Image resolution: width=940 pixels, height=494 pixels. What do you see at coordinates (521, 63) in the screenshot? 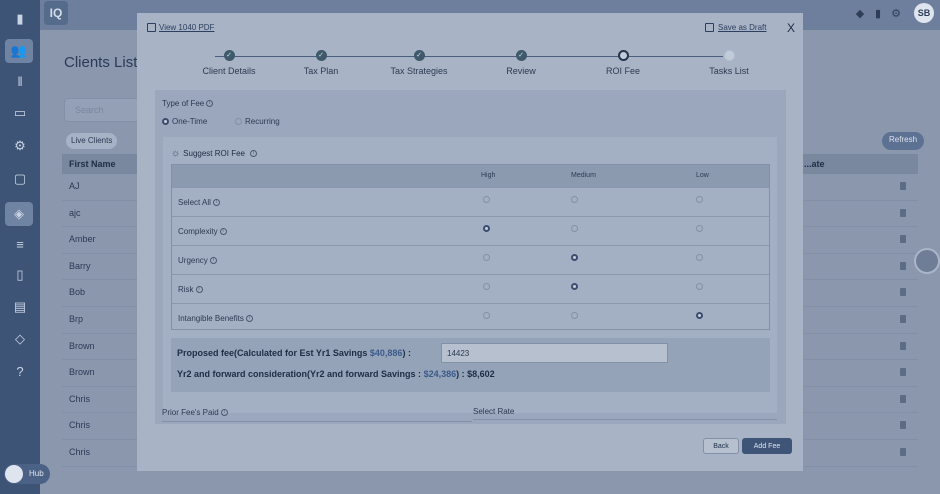
I see `step-review: ✓ Review` at bounding box center [521, 63].